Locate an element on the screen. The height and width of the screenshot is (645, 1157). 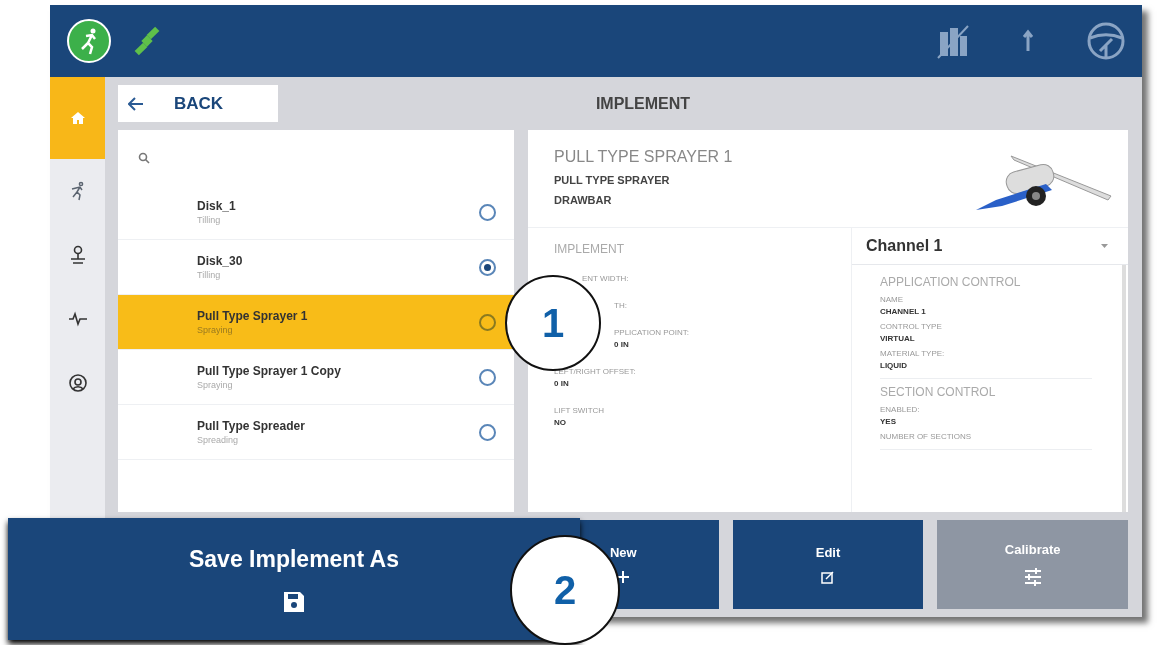
back-button: BACK is located at coordinates (198, 103).